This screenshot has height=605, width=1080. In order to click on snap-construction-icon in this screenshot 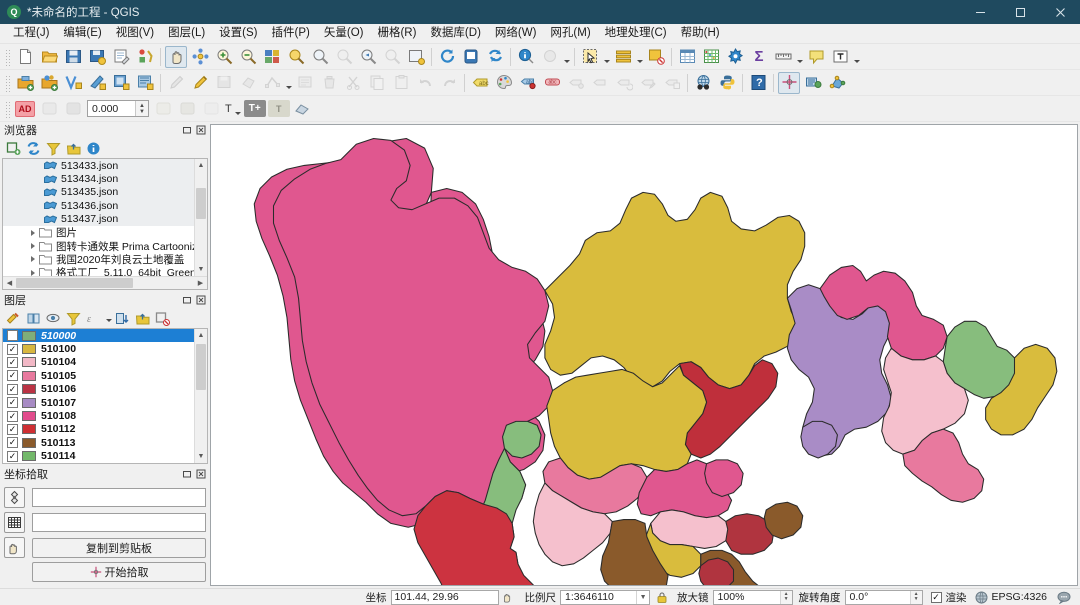, I will do `click(163, 109)`.